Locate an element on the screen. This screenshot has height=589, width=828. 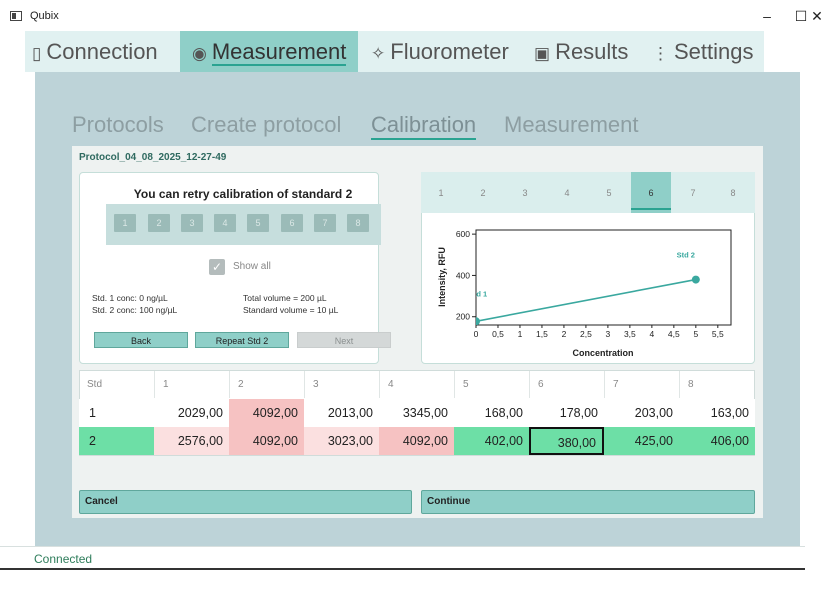
status-bar is located at coordinates (402, 558).